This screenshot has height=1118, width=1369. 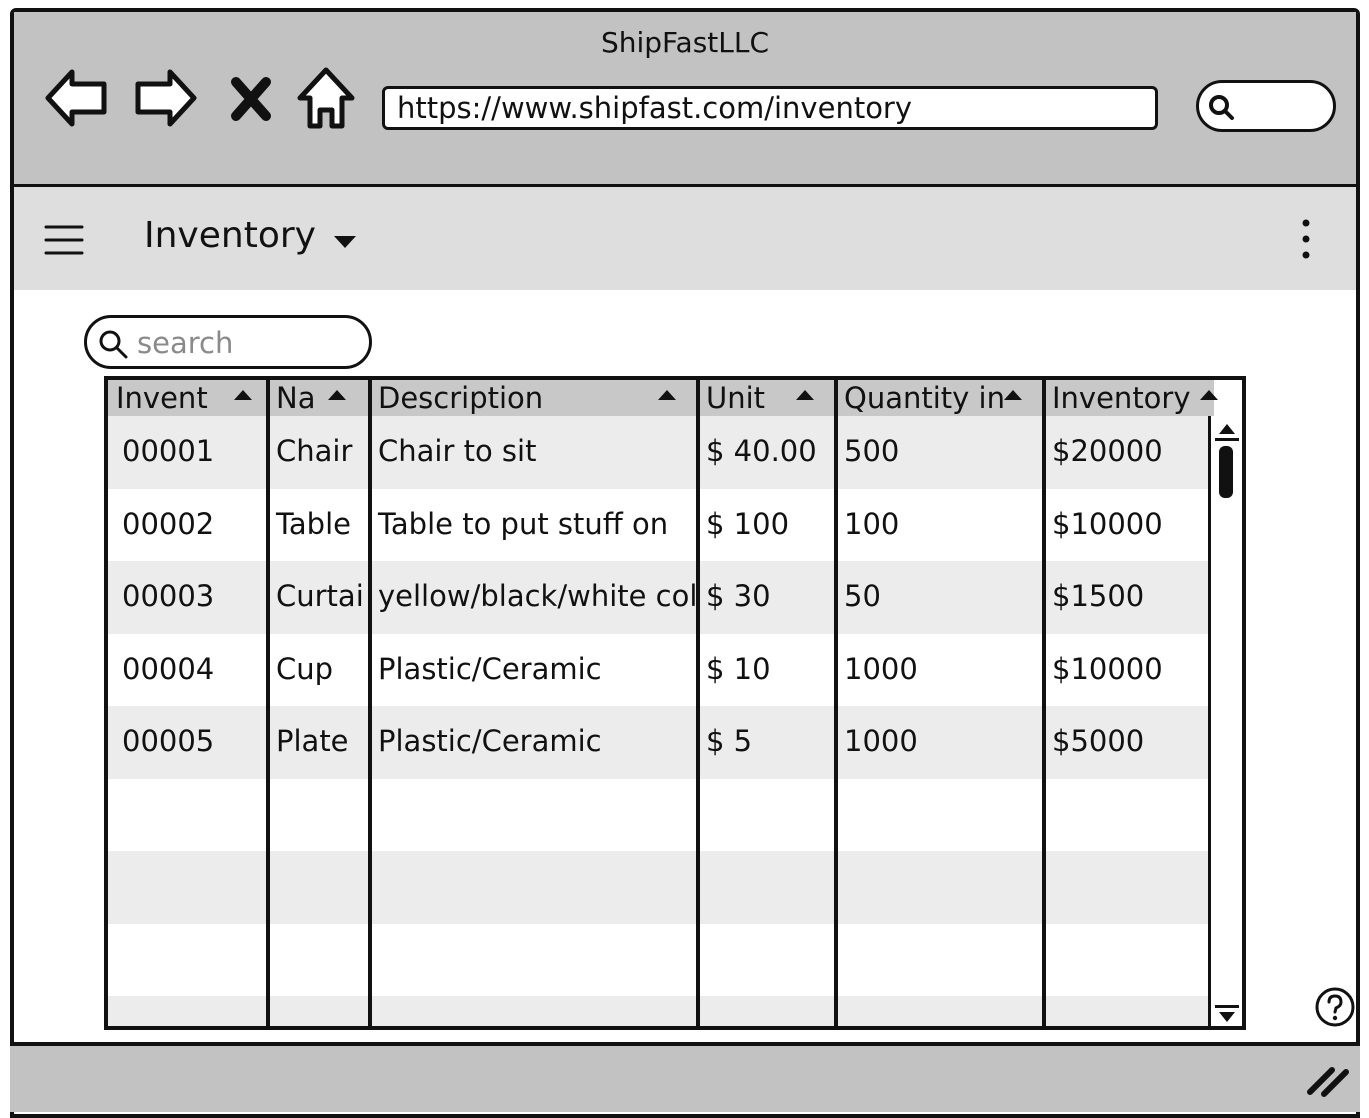 I want to click on column-header-label: Unit, so click(x=736, y=398).